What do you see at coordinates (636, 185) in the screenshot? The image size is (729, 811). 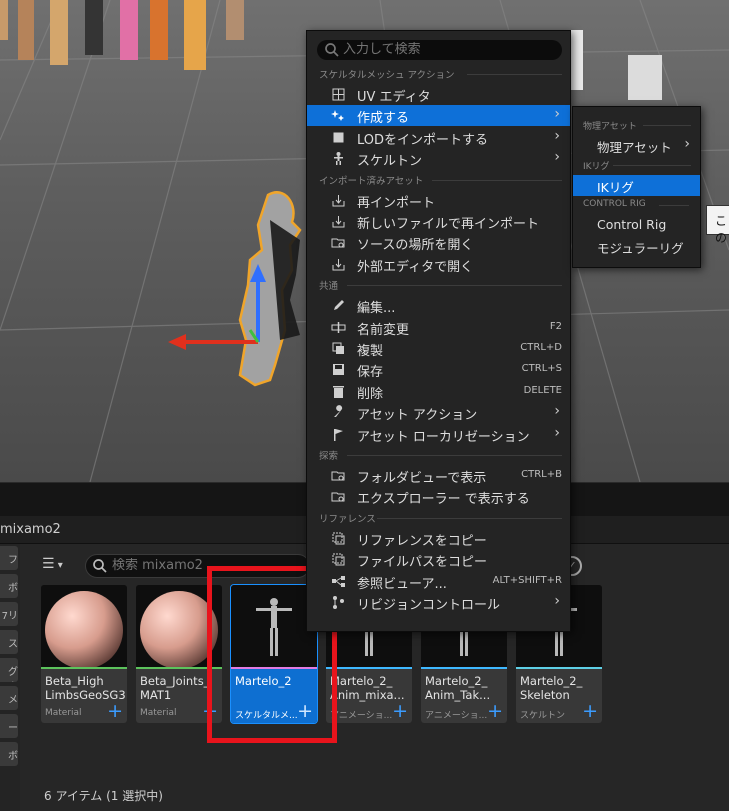 I see `submenu-item: IKリグ` at bounding box center [636, 185].